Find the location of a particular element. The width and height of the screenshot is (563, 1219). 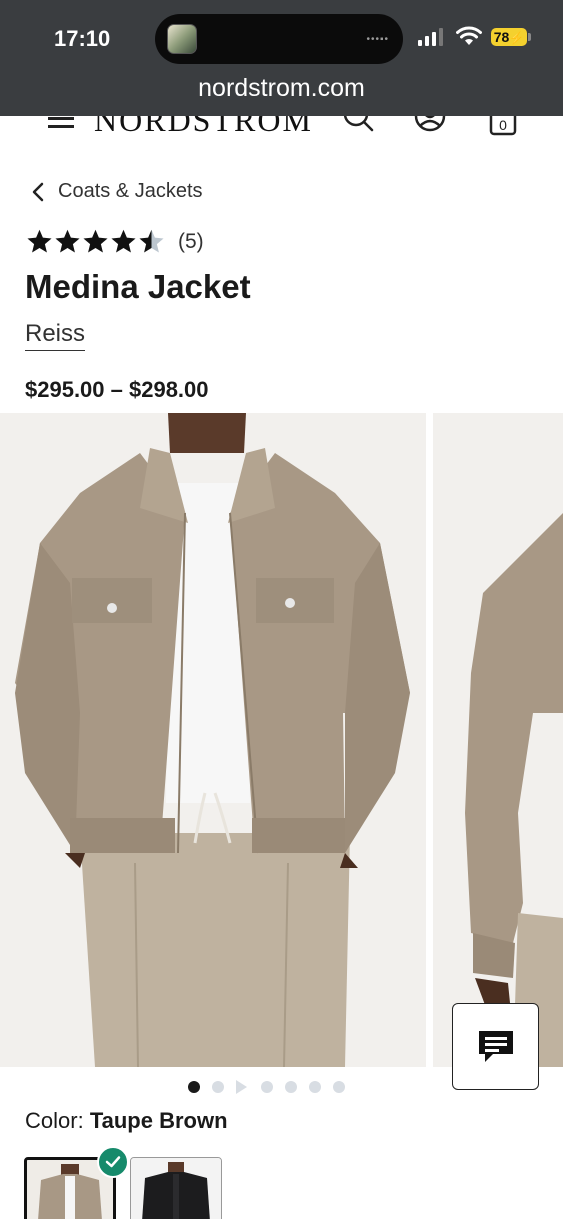

rating-stars is located at coordinates (96, 241).